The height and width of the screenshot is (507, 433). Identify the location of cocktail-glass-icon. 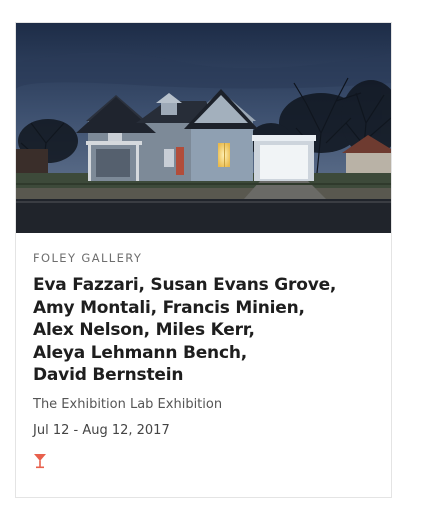
(40, 461).